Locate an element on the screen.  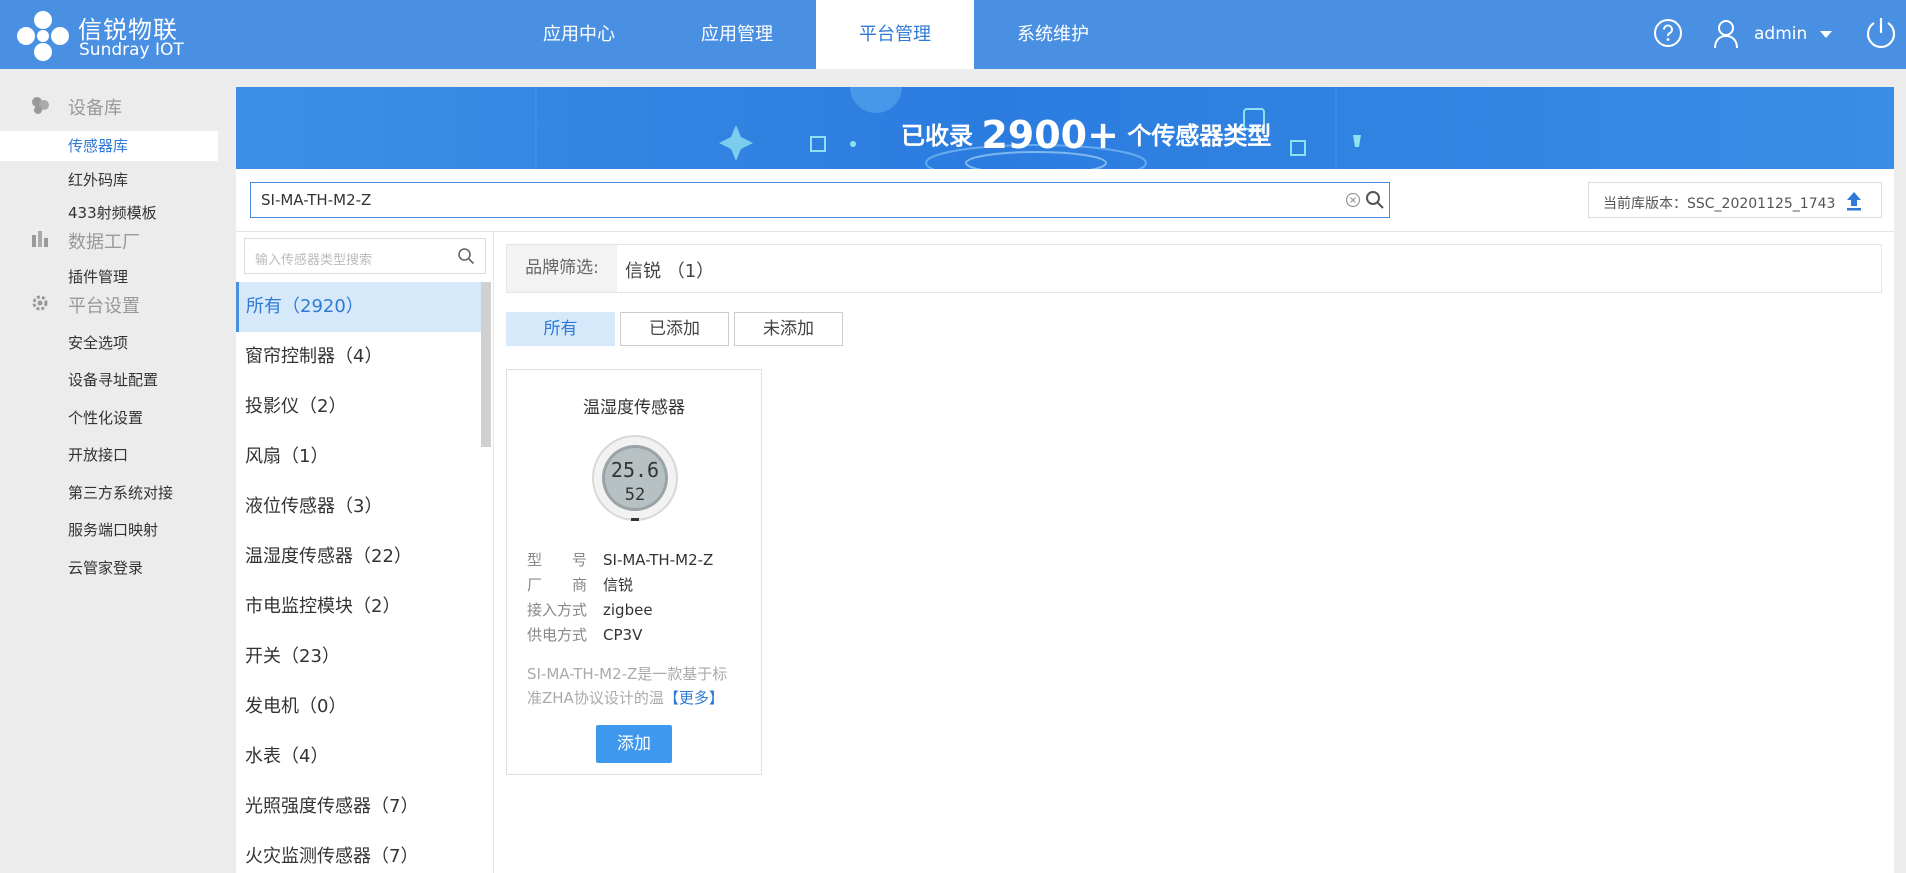
spec-power: 供电方式 CP3V is located at coordinates (584, 634).